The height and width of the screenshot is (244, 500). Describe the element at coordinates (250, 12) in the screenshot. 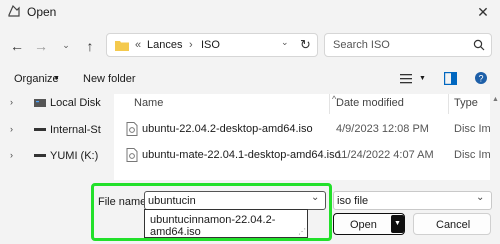

I see `title-bar` at that location.